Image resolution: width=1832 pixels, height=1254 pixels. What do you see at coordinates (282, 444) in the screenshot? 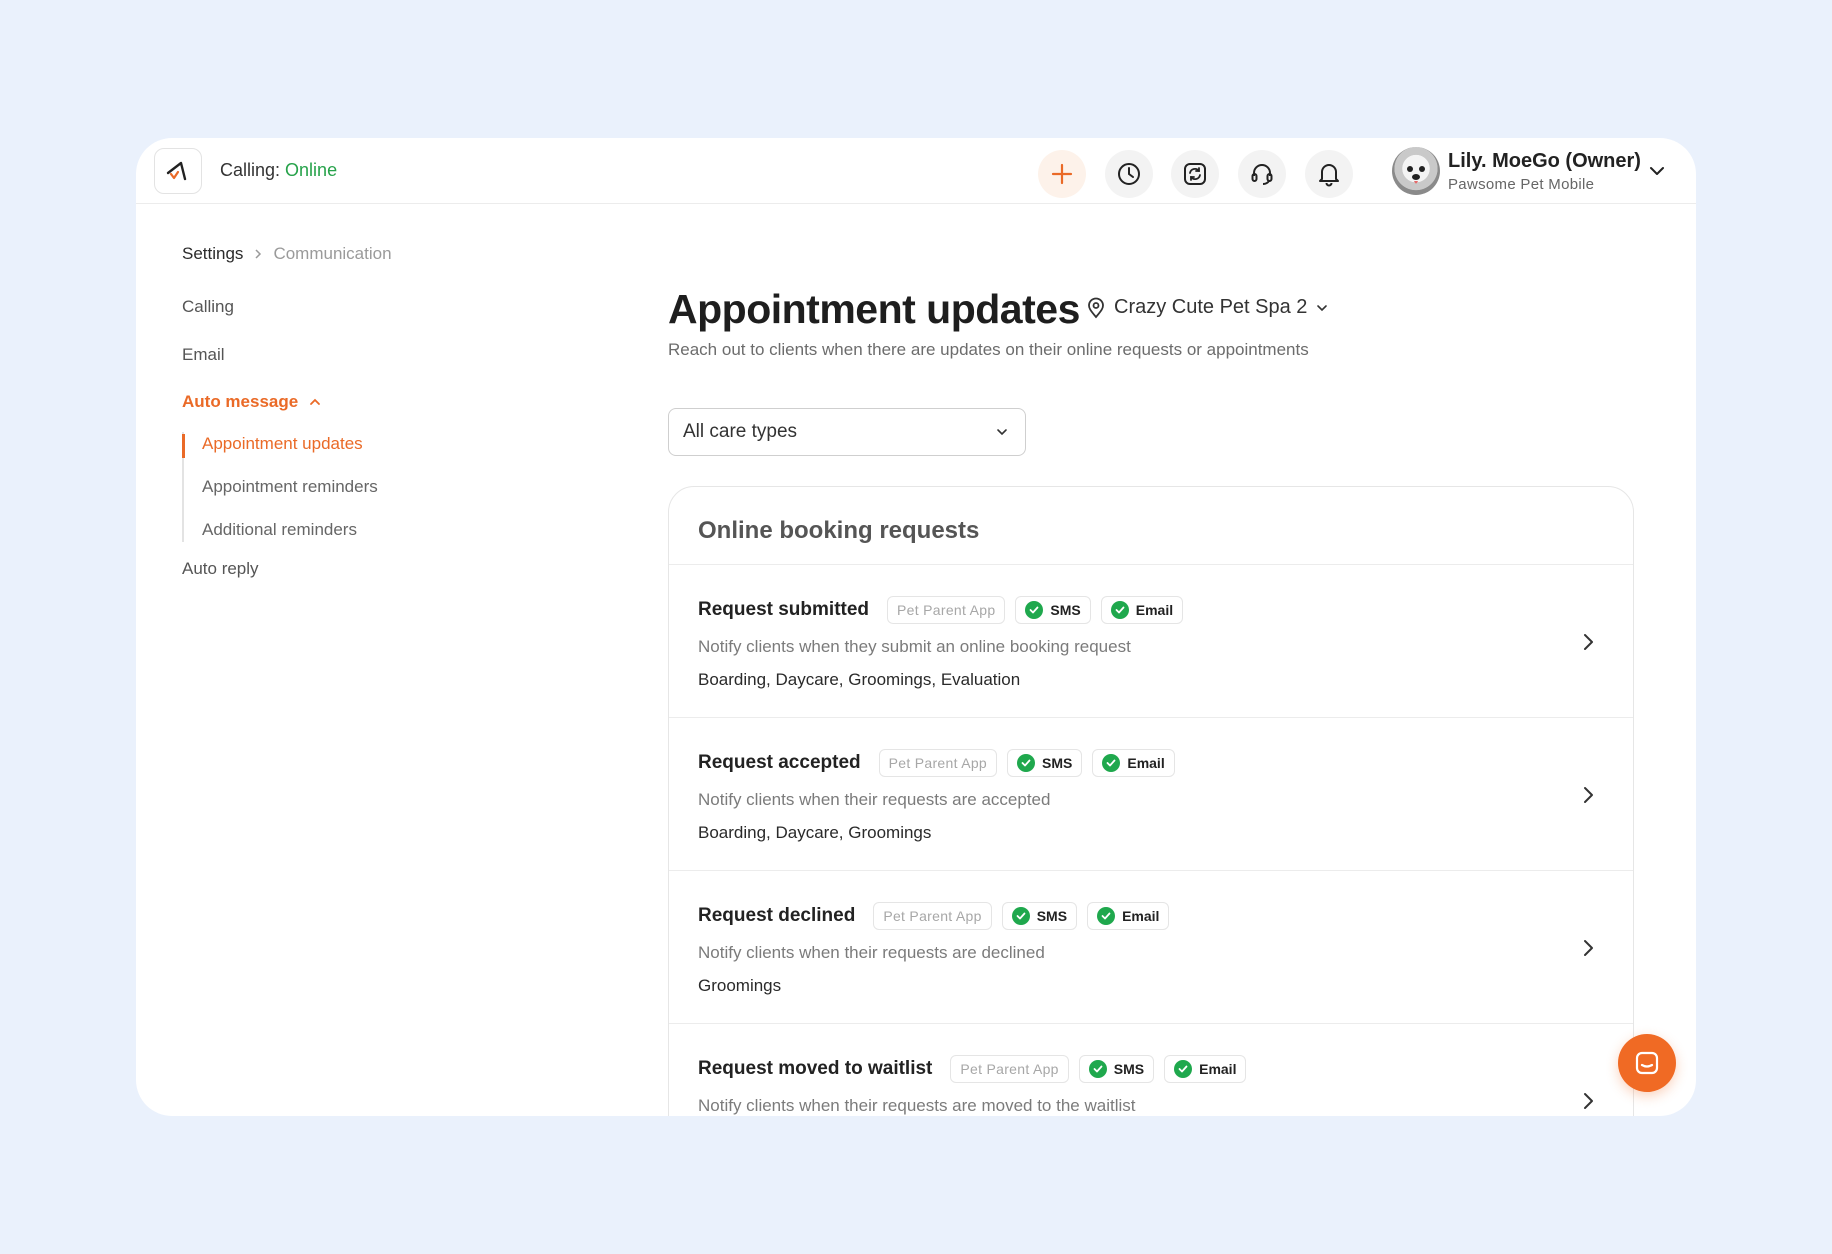
I see `sidebar-item-appointment-updates: Appointment updates` at bounding box center [282, 444].